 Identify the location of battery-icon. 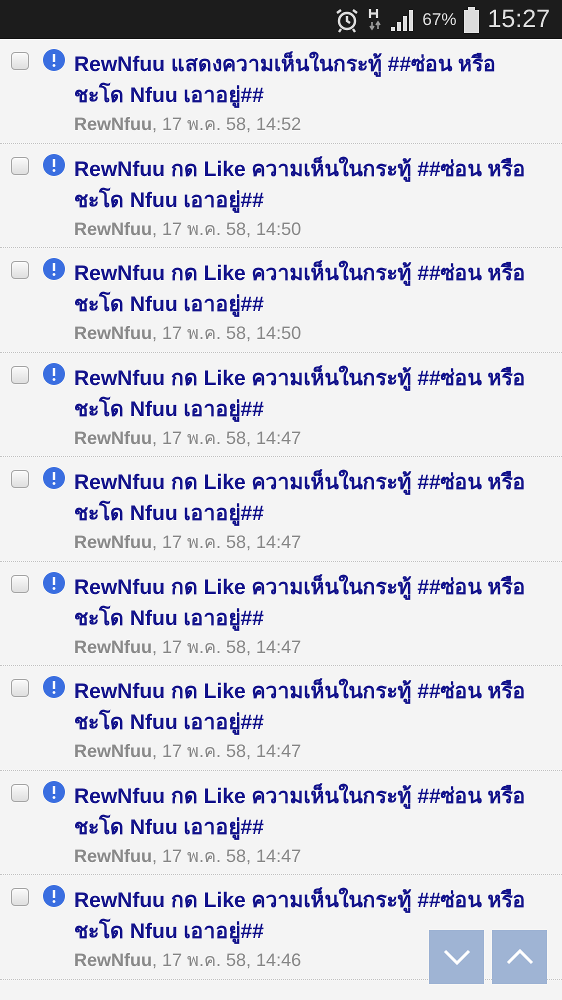
(472, 19).